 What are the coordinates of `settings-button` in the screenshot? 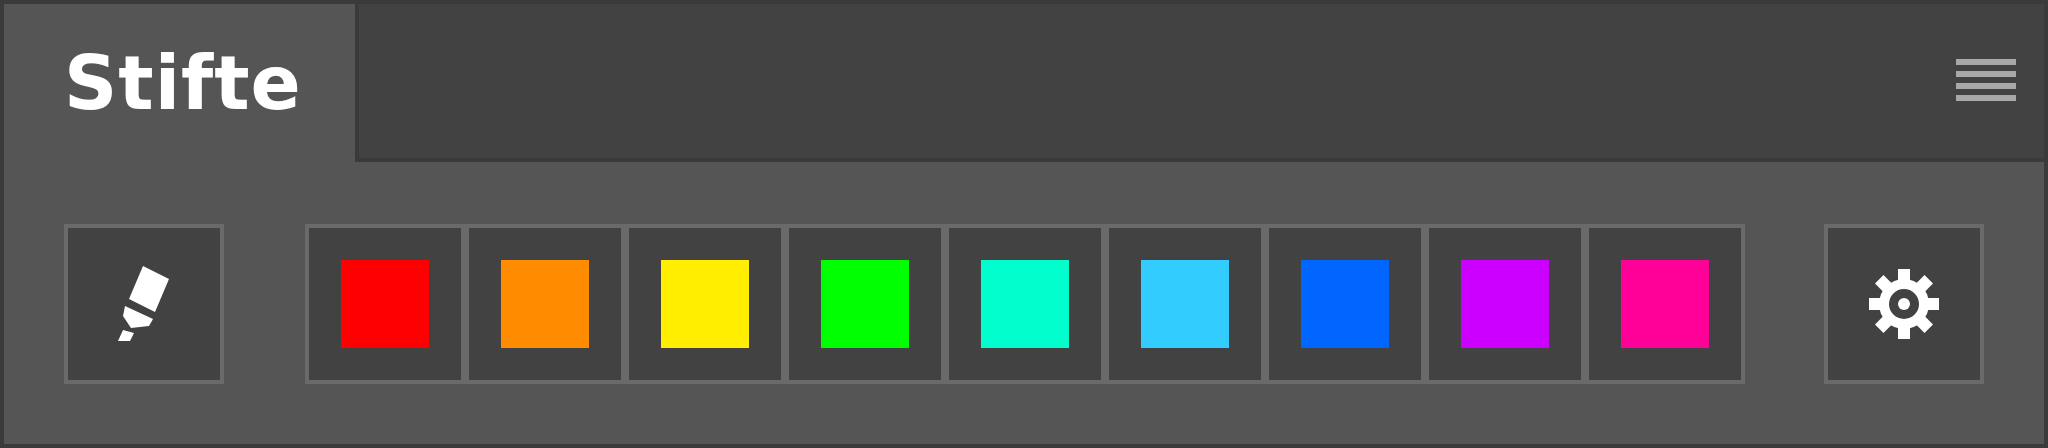 It's located at (1904, 304).